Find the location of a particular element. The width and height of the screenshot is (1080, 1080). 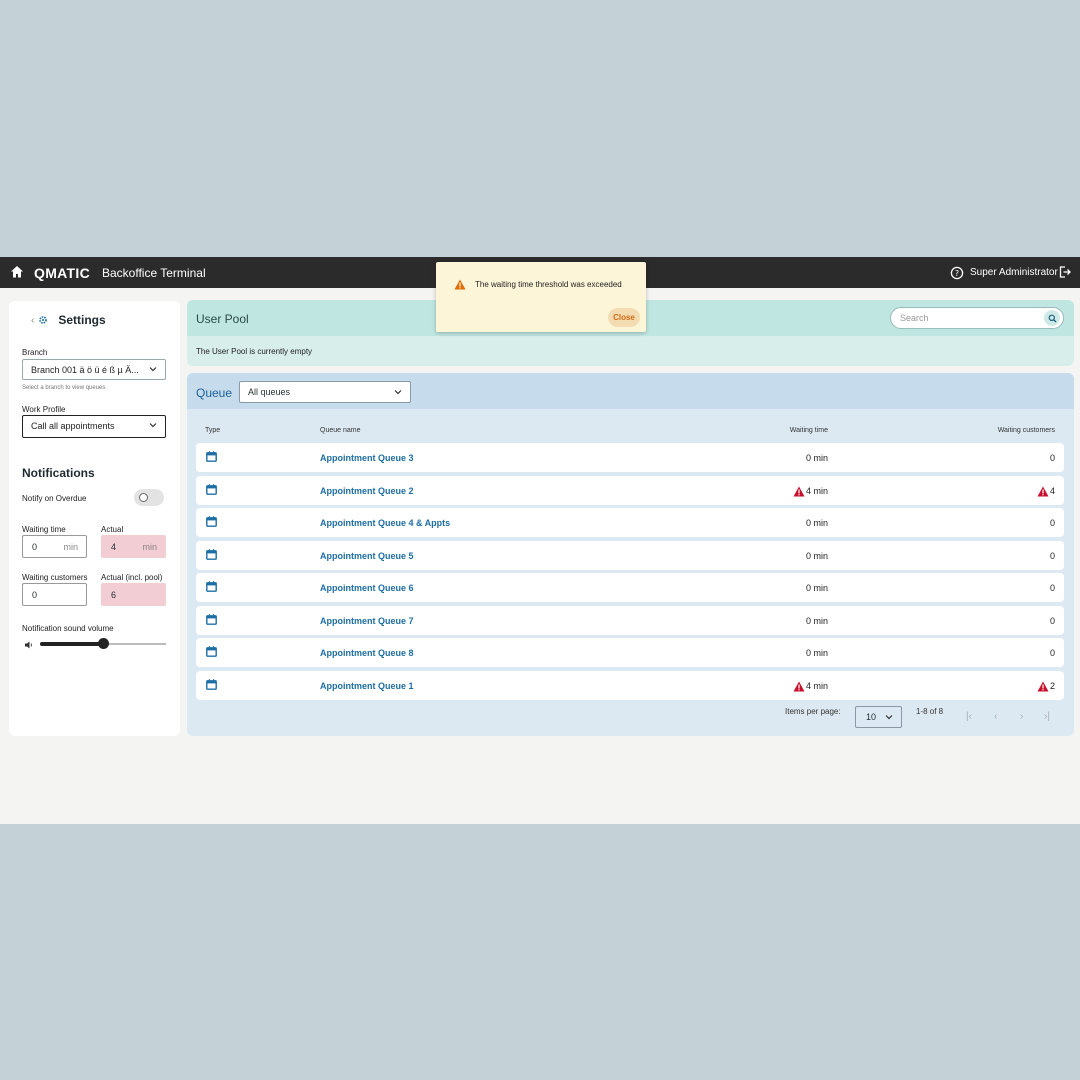

notifications-title: Notifications is located at coordinates (58, 473).